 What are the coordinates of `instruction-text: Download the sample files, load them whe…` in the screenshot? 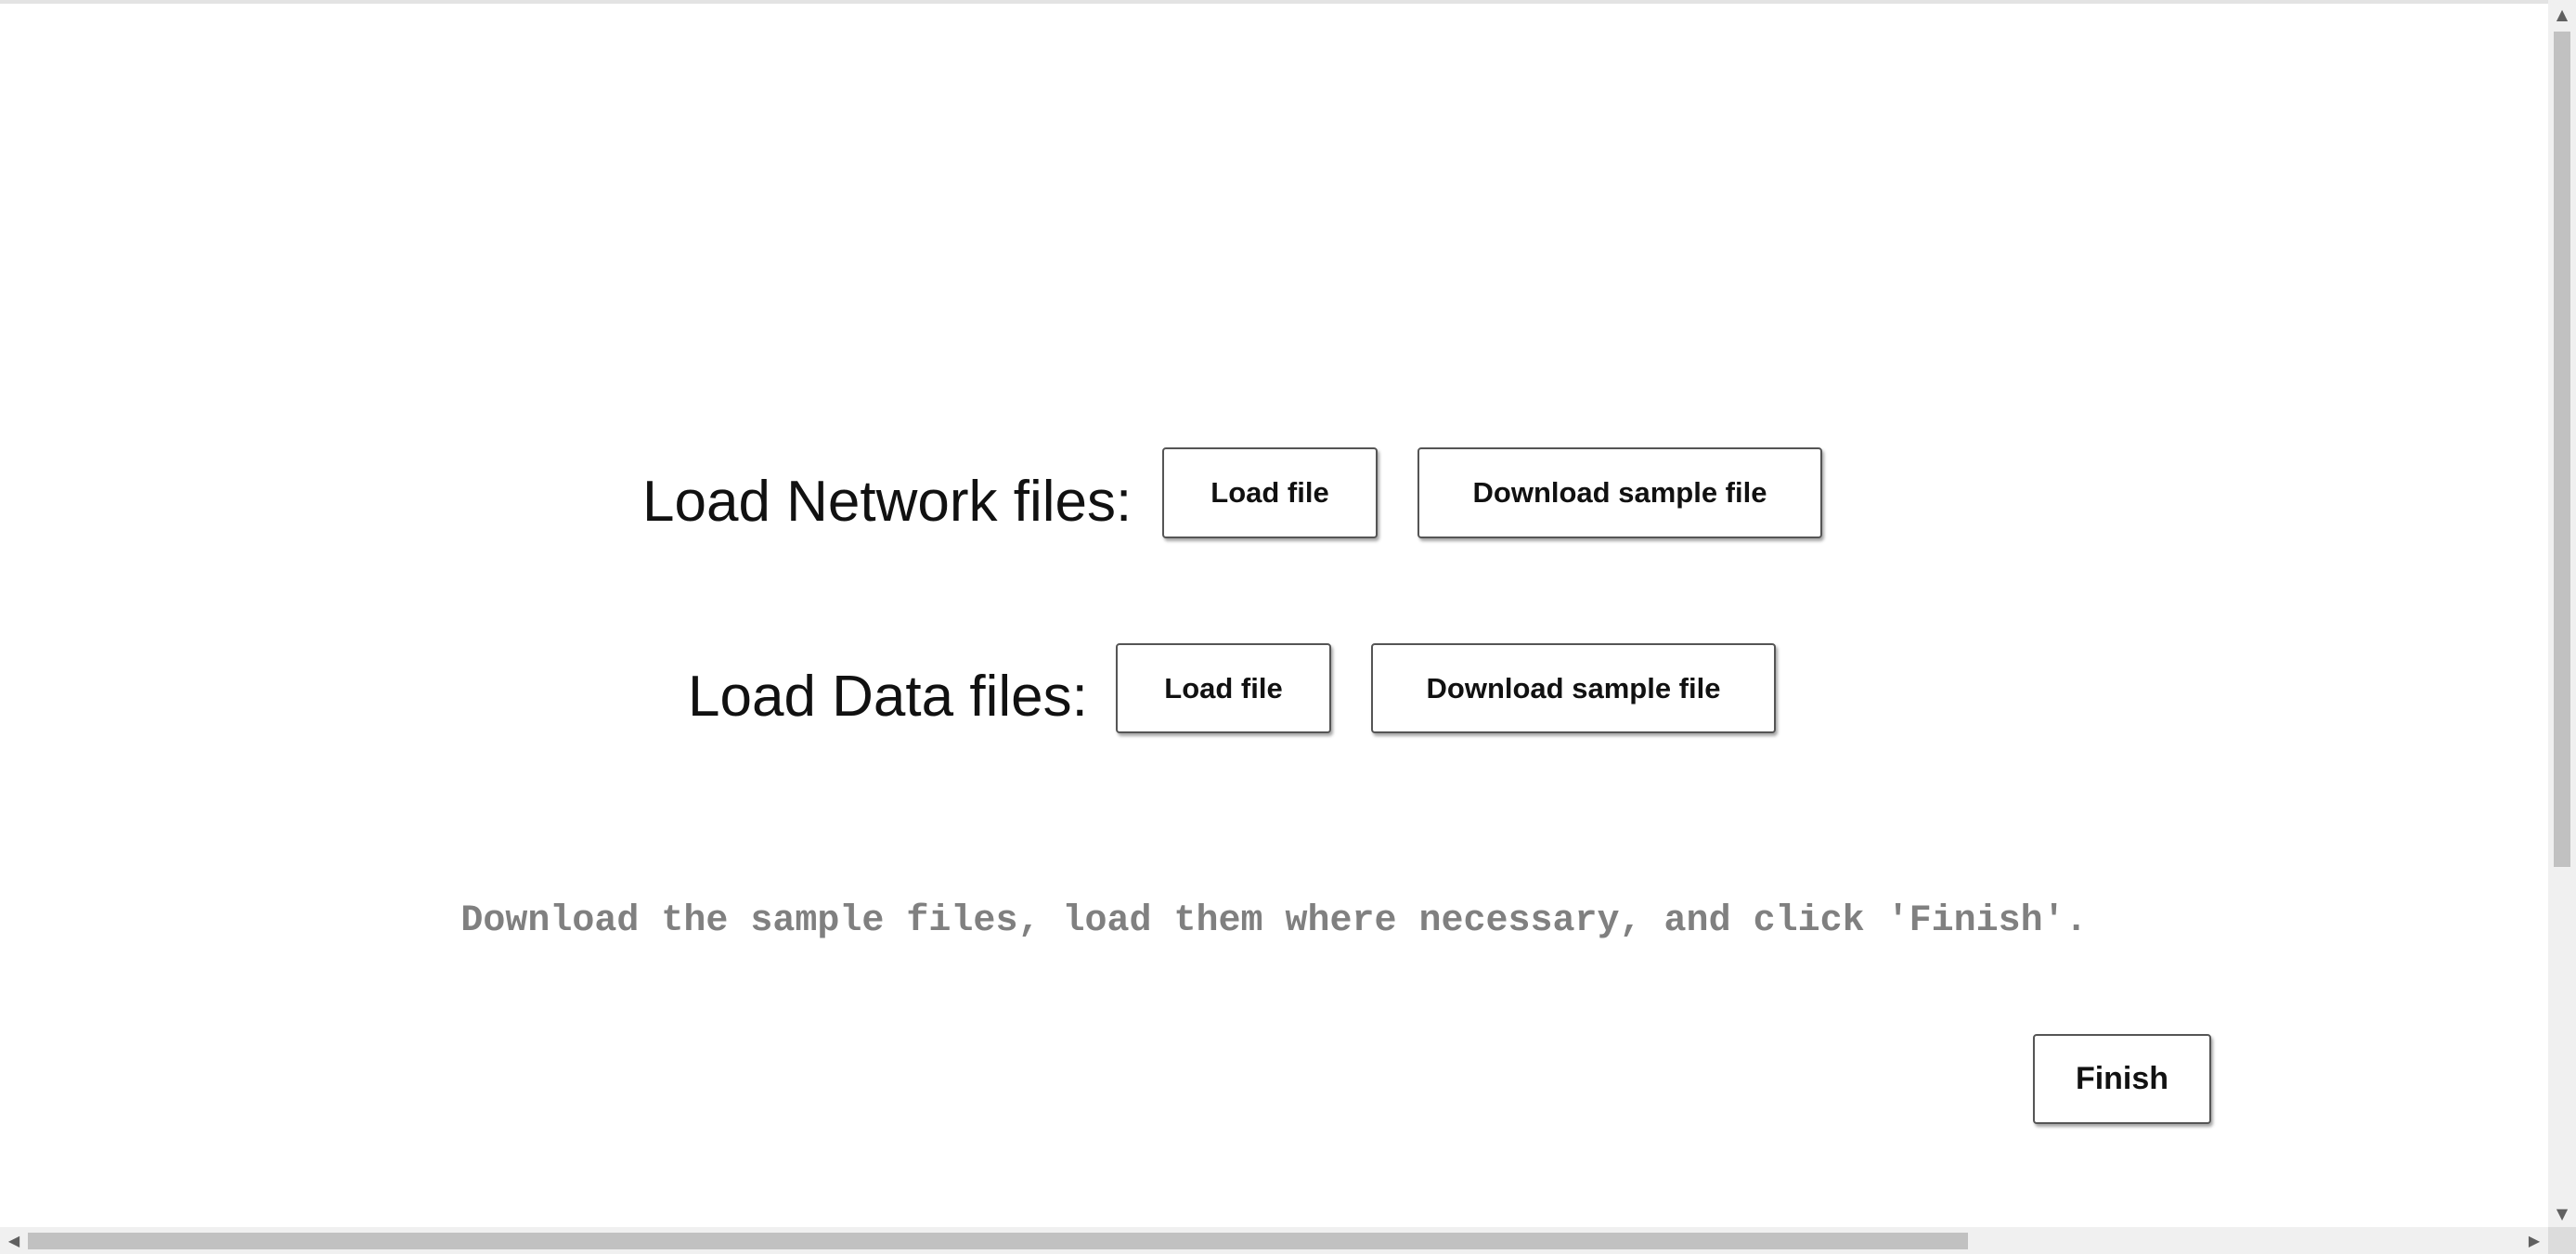 It's located at (1274, 921).